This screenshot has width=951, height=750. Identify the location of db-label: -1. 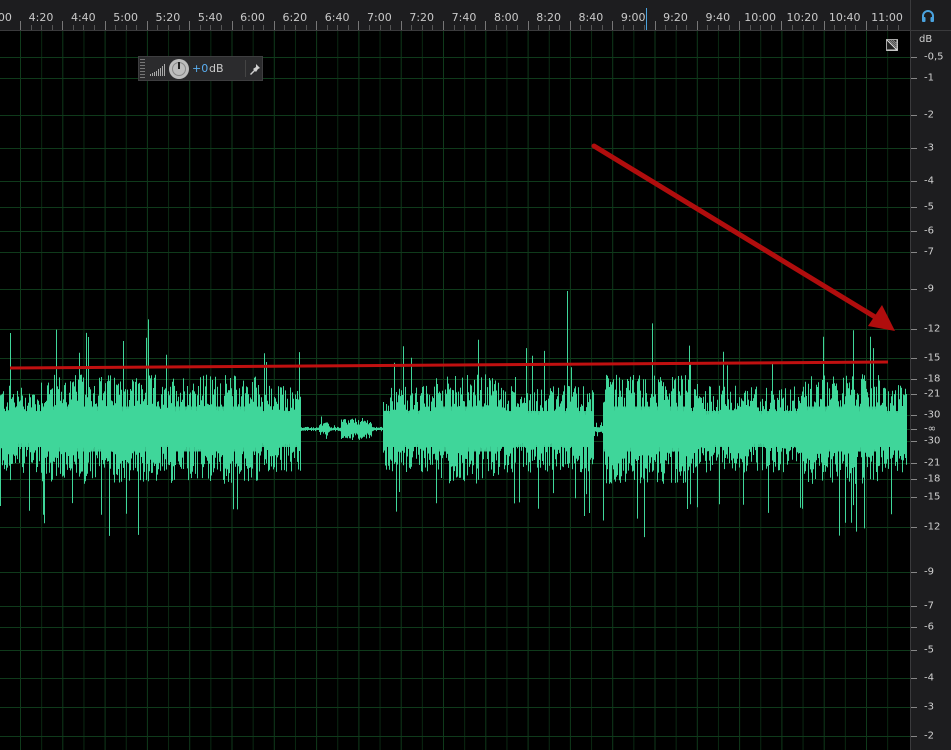
(929, 78).